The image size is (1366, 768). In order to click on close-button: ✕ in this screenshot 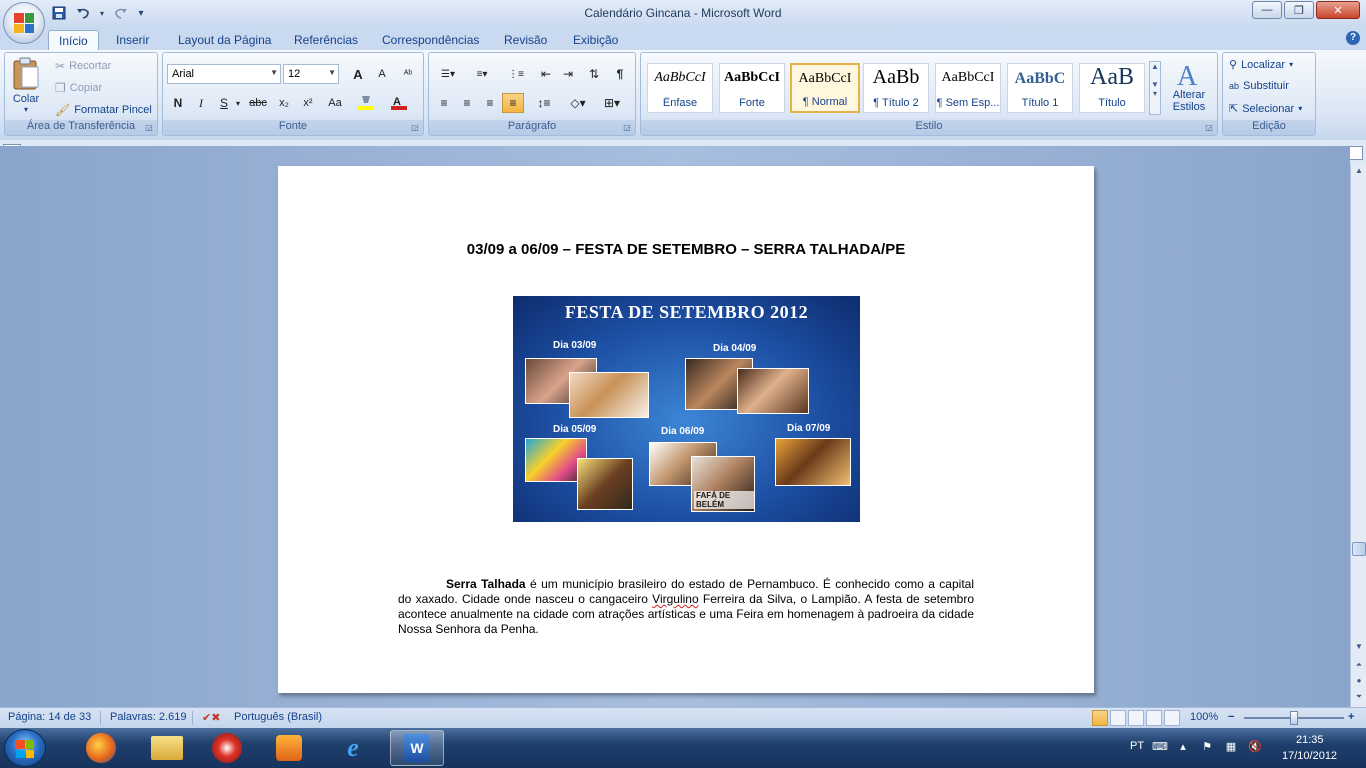, I will do `click(1338, 10)`.